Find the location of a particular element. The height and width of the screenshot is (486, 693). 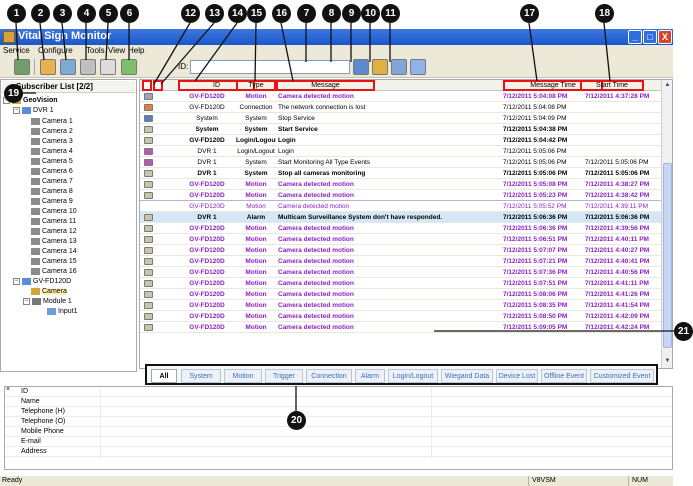

cell-type: System is located at coordinates (256, 162).